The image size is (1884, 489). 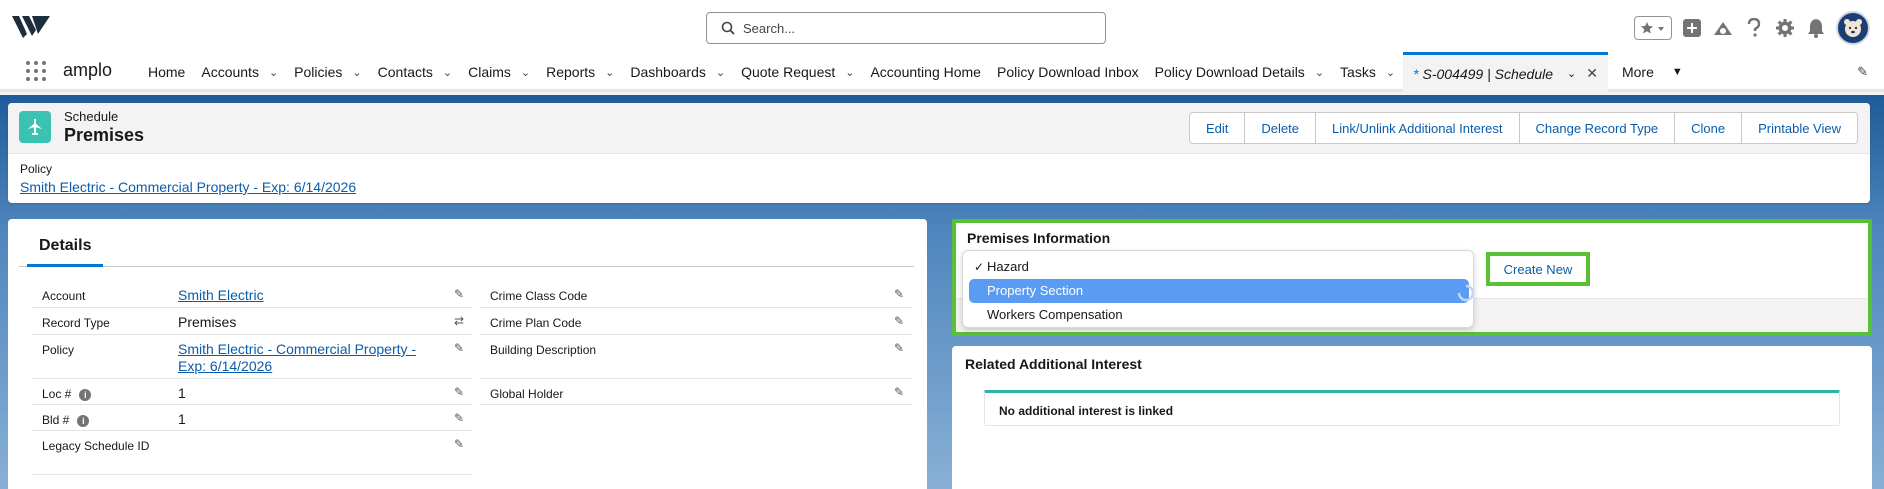 I want to click on app-launcher-icon, so click(x=36, y=71).